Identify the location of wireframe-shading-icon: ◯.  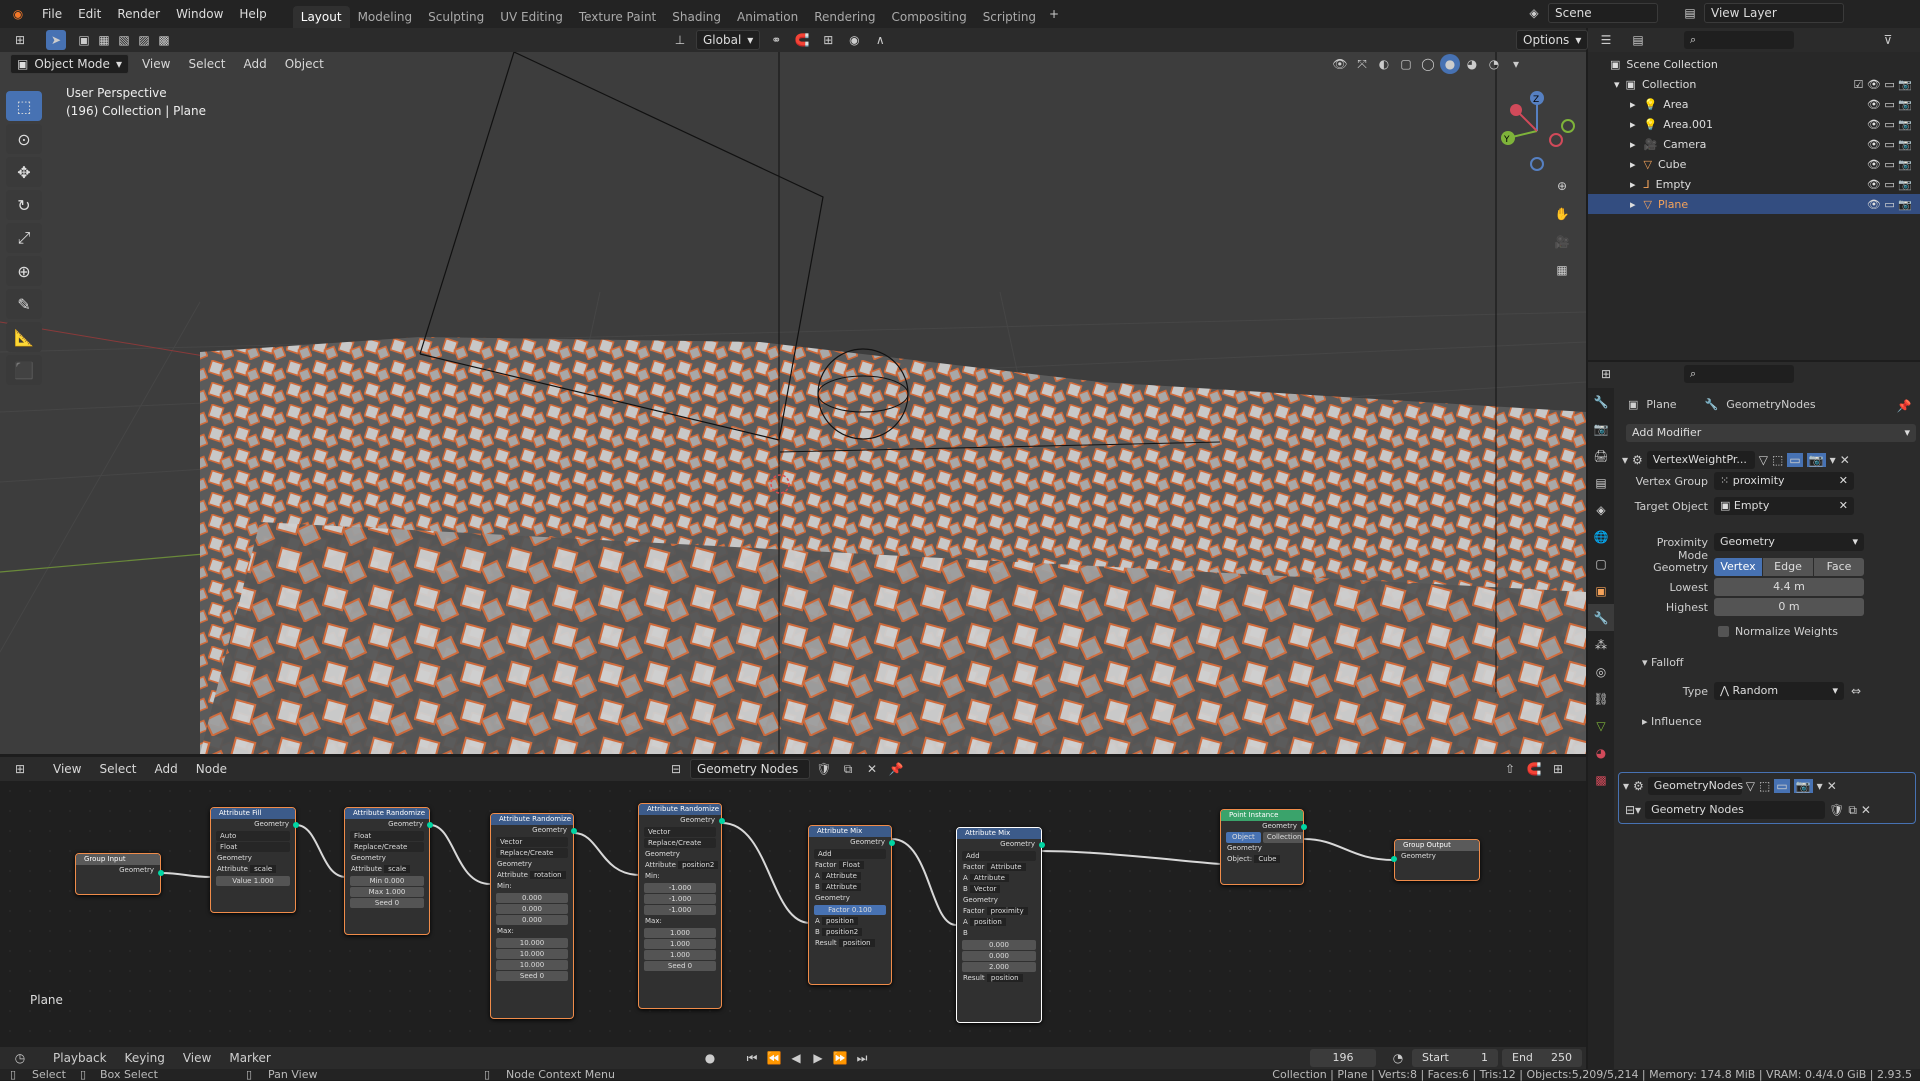
(1428, 64).